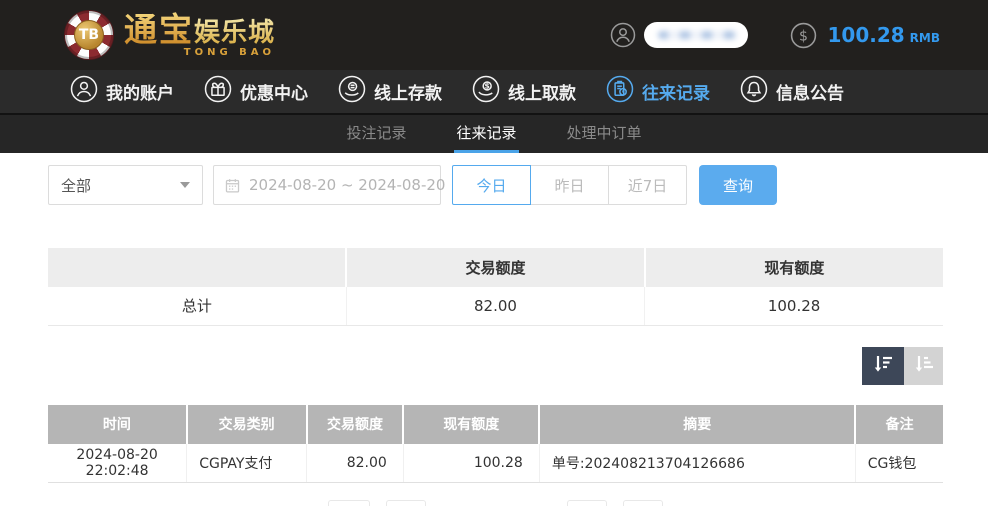 The image size is (988, 506). I want to click on sort-ascending-button, so click(923, 365).